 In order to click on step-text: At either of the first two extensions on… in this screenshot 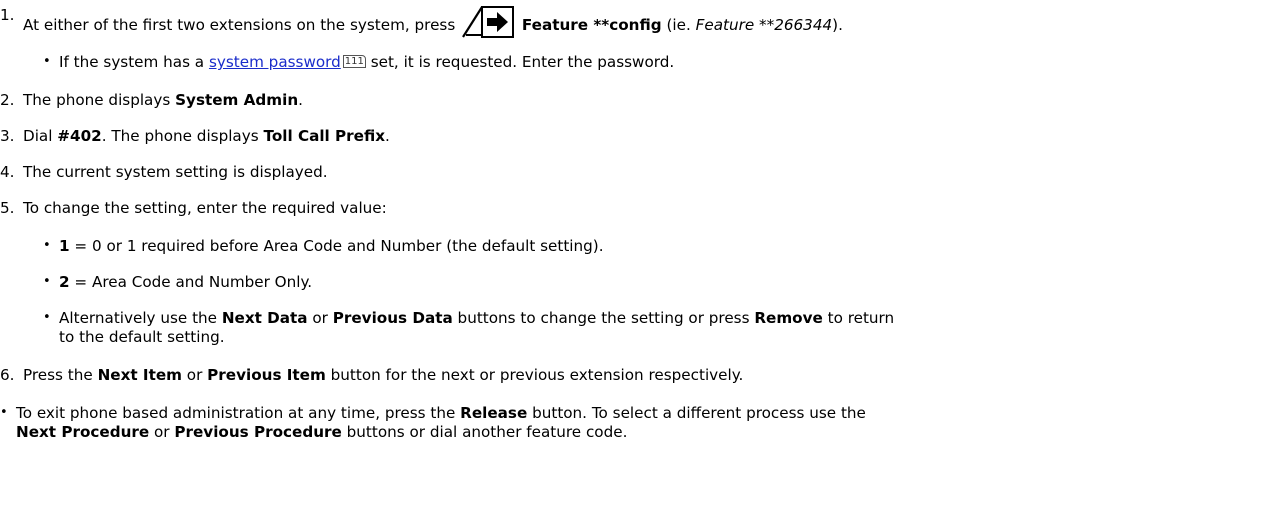, I will do `click(239, 25)`.